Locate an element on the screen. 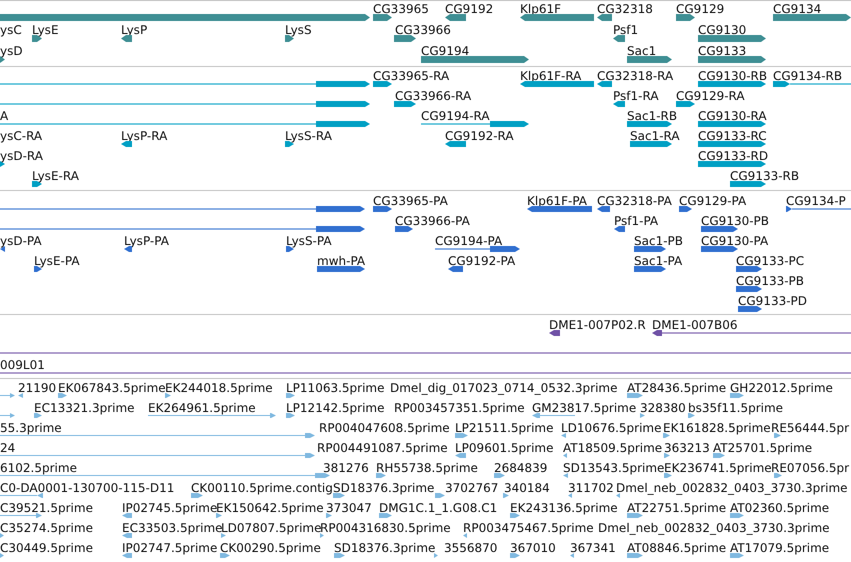 The image size is (851, 562). feature-label: GM23817.5prime is located at coordinates (584, 408).